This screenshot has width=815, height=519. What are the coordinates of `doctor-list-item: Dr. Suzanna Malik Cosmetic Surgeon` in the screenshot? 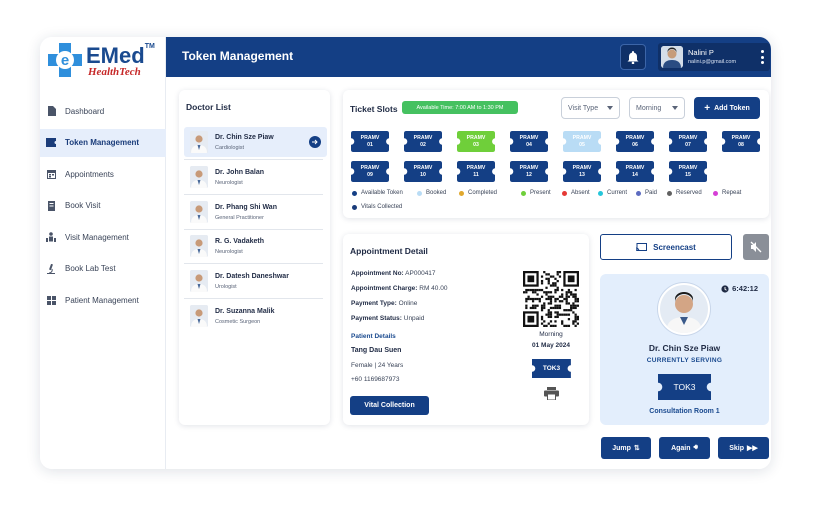 It's located at (255, 316).